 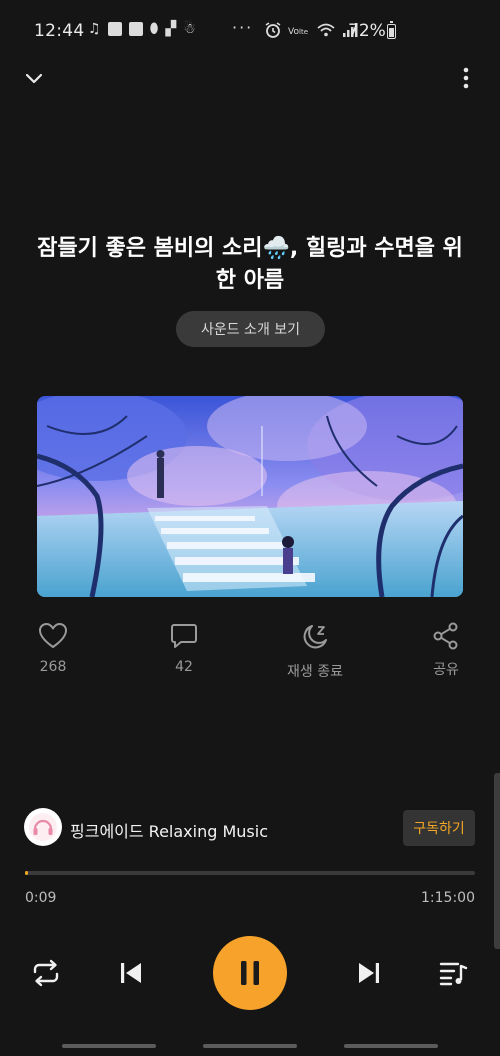 I want to click on wifi-icon, so click(x=326, y=30).